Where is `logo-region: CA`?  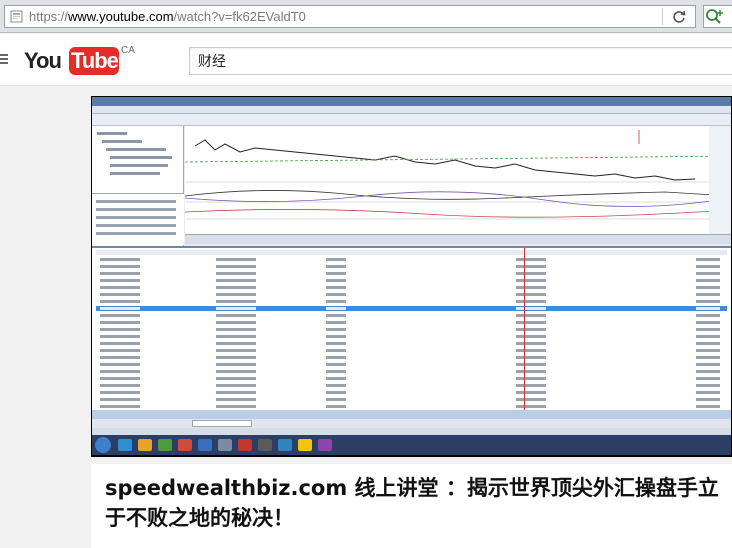 logo-region: CA is located at coordinates (128, 50).